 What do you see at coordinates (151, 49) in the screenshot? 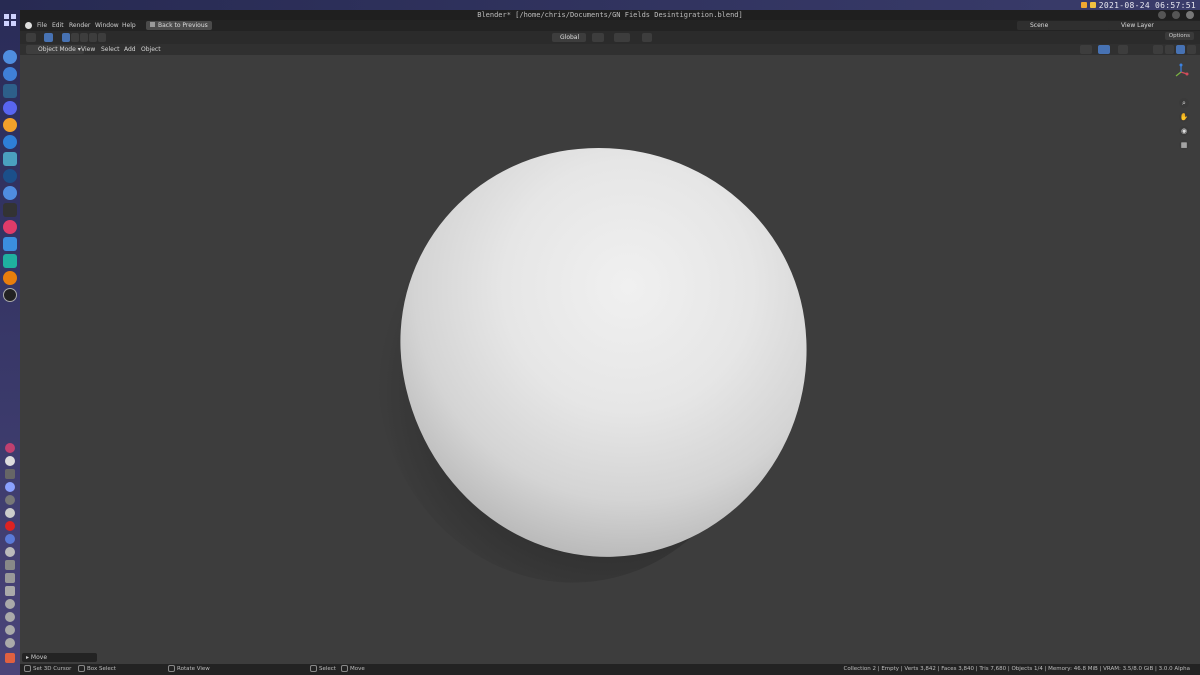
I see `menu-object: Object` at bounding box center [151, 49].